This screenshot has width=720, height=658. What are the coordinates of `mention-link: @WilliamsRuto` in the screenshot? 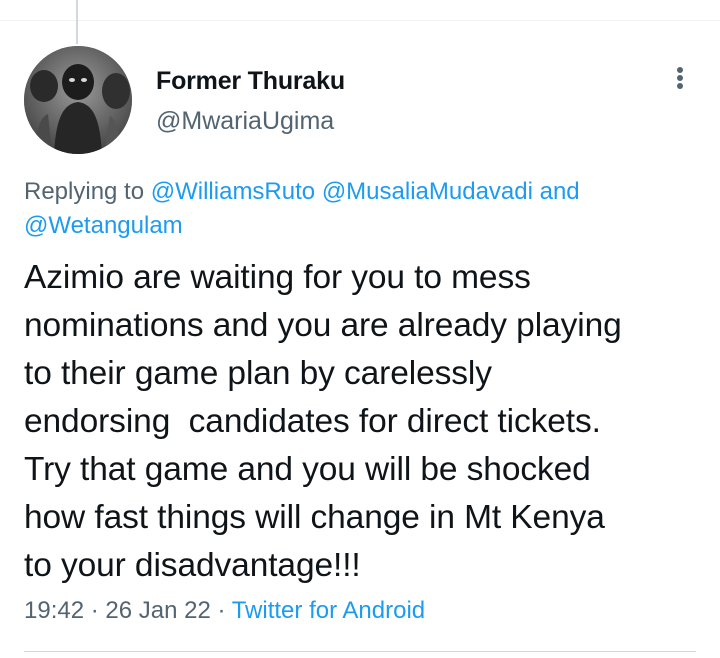 It's located at (233, 191).